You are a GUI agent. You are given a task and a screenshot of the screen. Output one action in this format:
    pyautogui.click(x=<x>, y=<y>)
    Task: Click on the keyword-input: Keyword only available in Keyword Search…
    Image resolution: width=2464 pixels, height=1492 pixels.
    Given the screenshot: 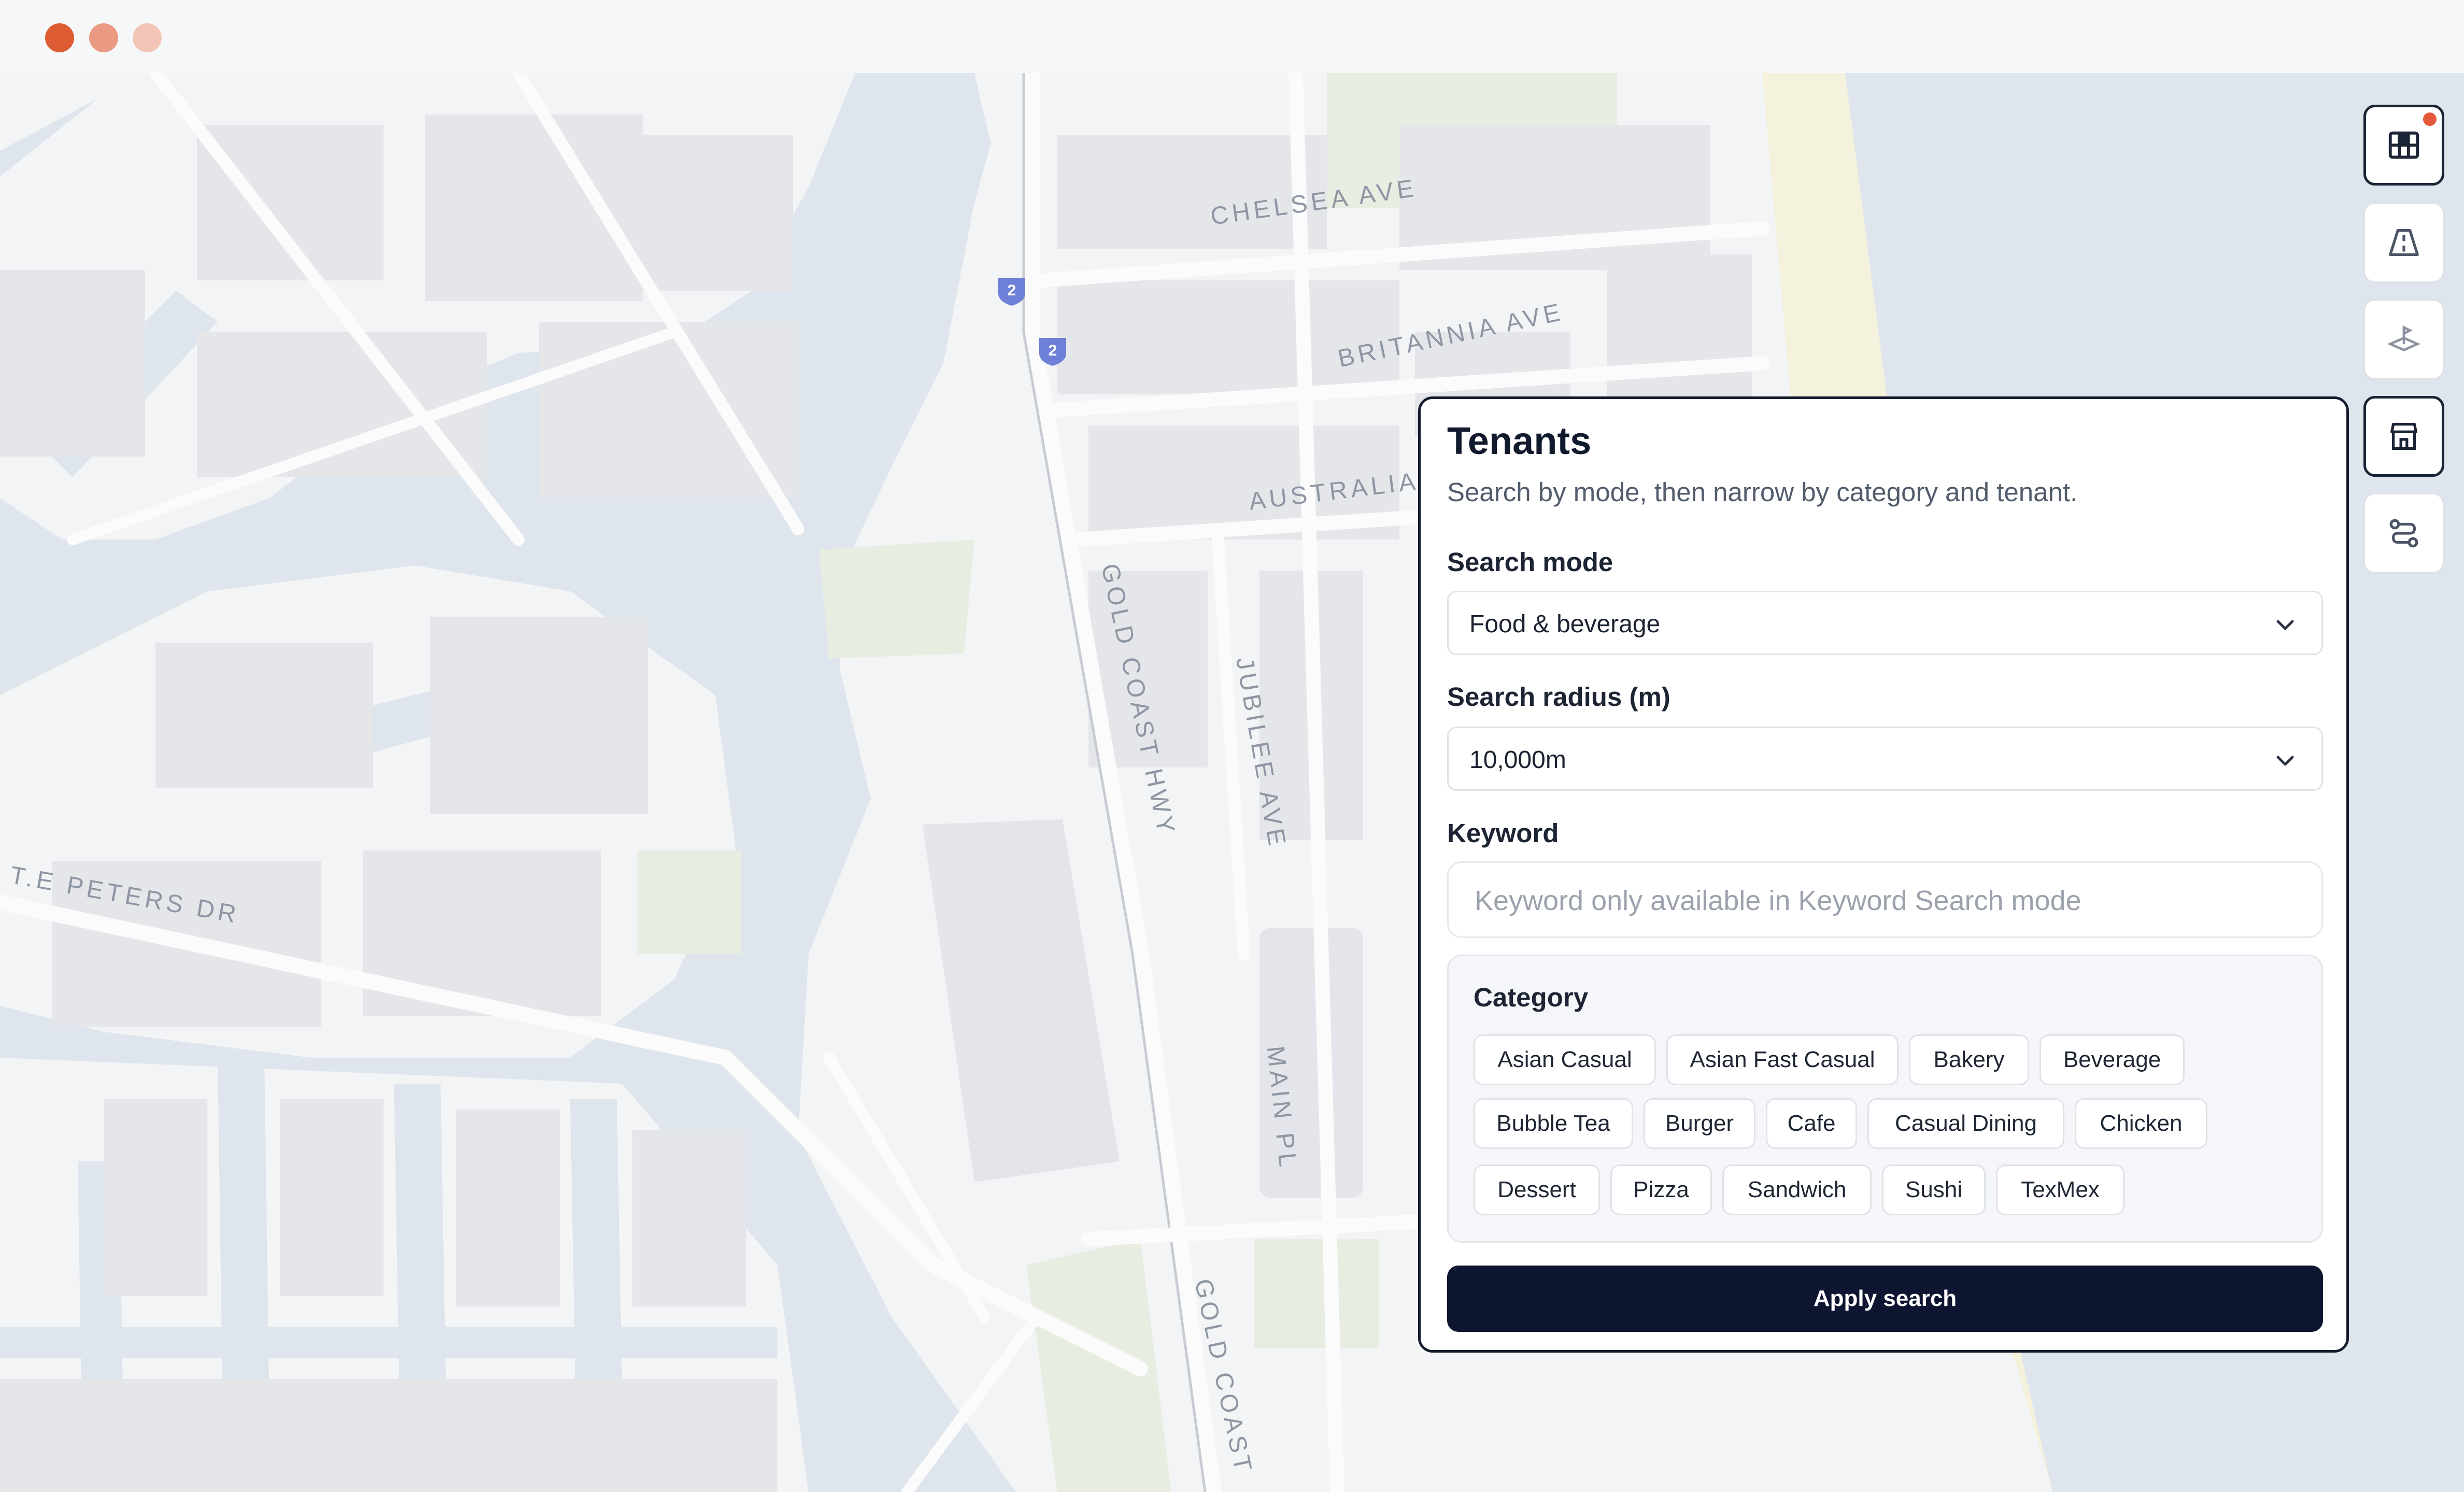 What is the action you would take?
    pyautogui.click(x=1885, y=899)
    